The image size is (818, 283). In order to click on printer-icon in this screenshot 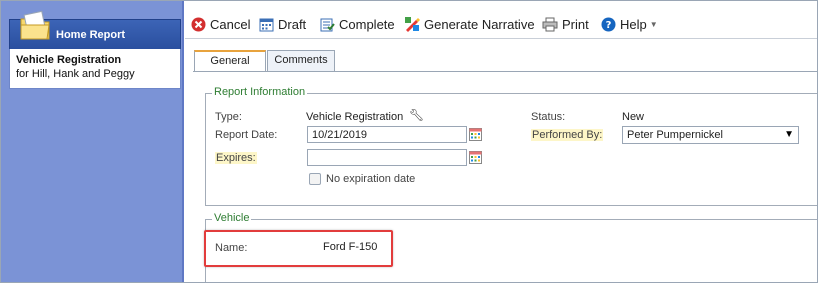, I will do `click(550, 24)`.